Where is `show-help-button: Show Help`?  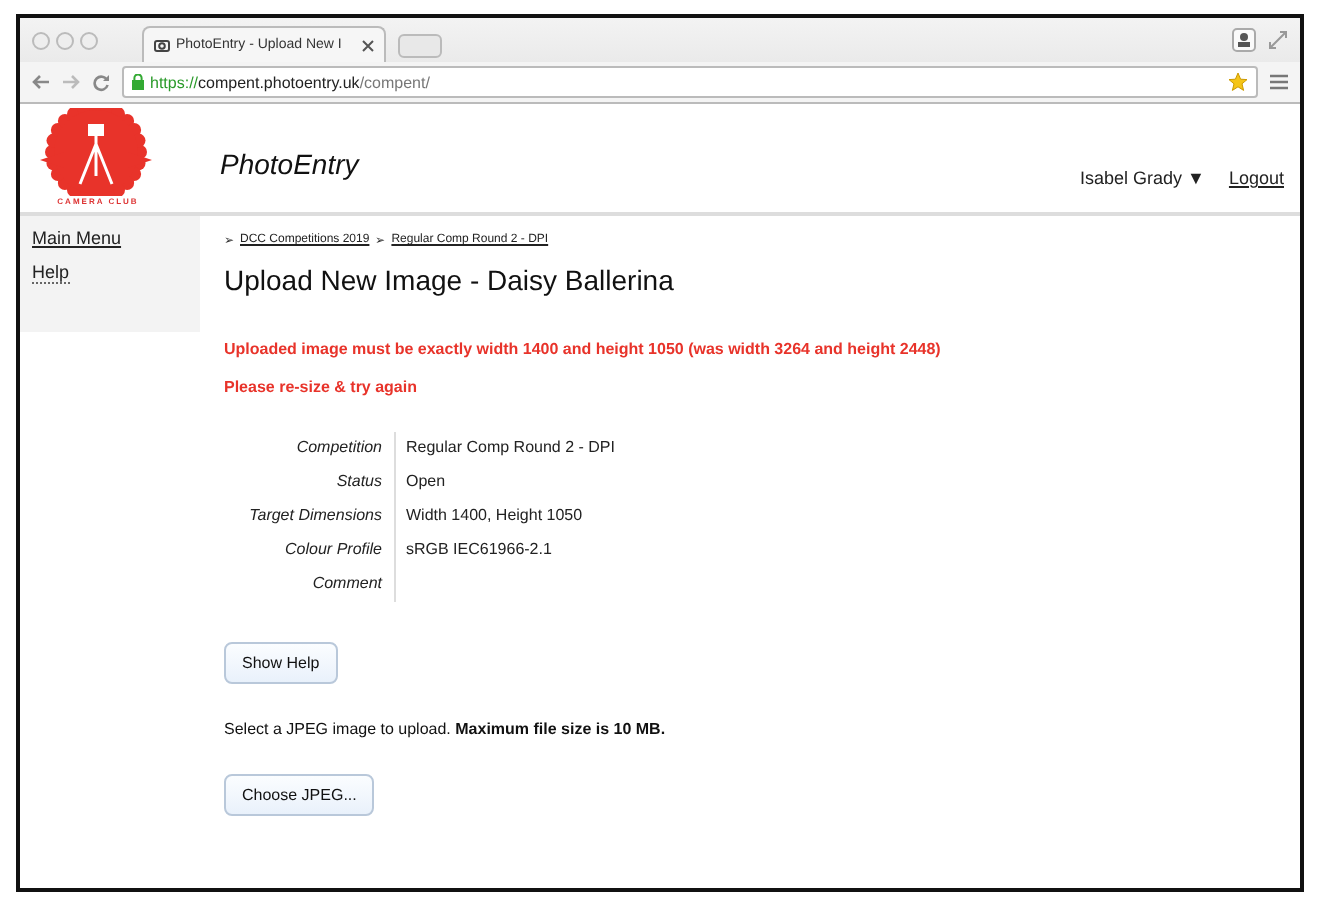 show-help-button: Show Help is located at coordinates (281, 663).